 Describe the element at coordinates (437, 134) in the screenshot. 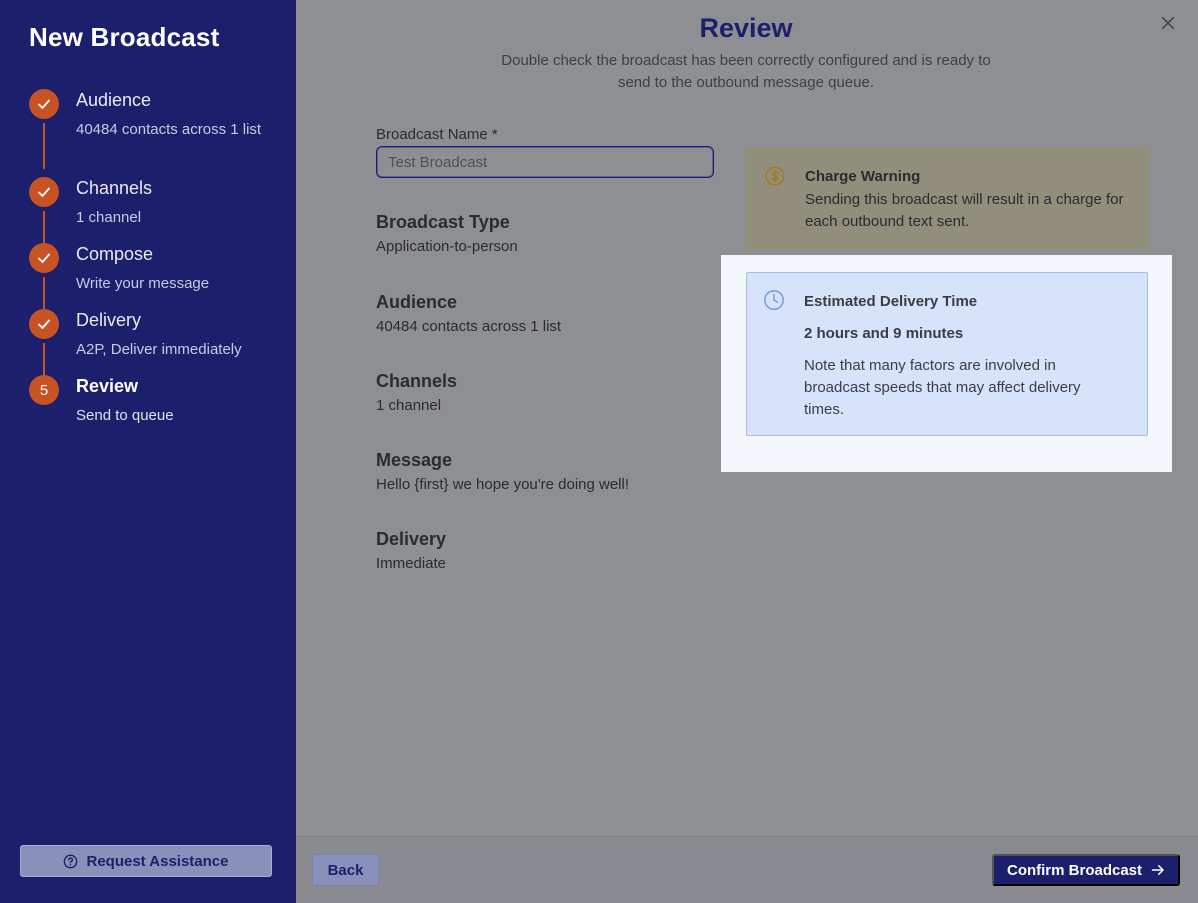

I see `broadcast-name-label: Broadcast Name *` at that location.